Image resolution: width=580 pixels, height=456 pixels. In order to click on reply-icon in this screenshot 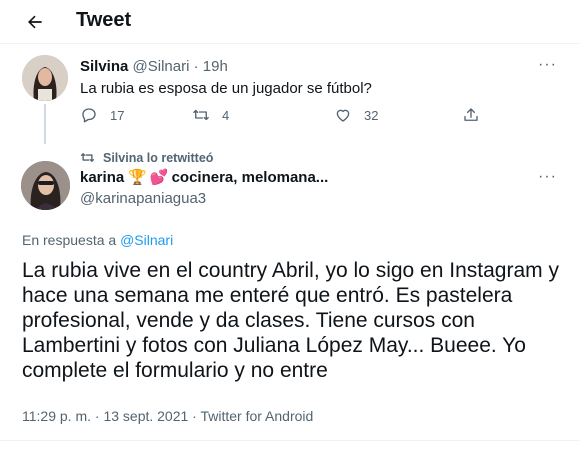, I will do `click(89, 115)`.